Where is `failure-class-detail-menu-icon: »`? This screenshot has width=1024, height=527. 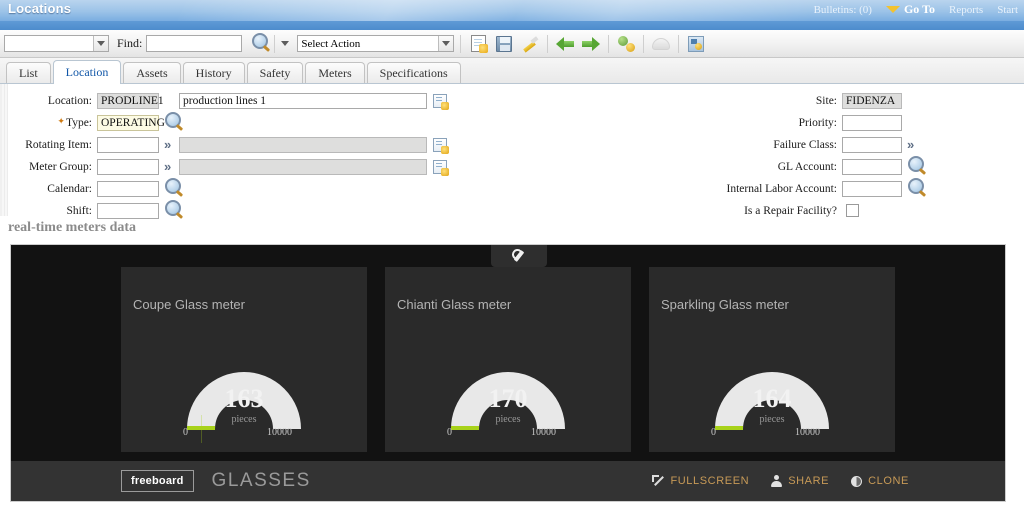
failure-class-detail-menu-icon: » is located at coordinates (910, 144).